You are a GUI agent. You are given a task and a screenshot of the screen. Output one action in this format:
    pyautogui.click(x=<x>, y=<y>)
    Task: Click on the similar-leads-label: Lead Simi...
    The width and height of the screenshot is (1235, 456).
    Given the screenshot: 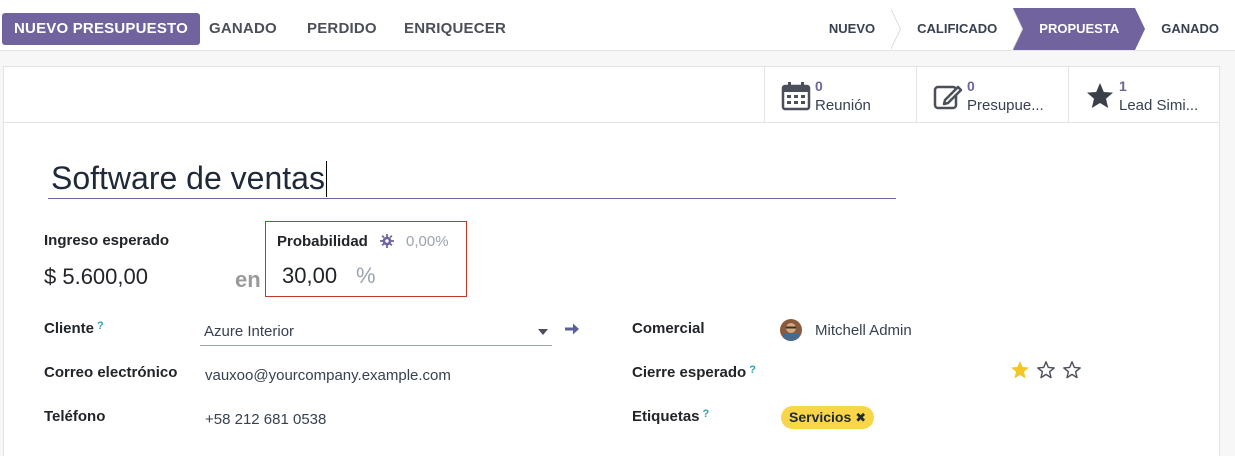 What is the action you would take?
    pyautogui.click(x=1159, y=105)
    